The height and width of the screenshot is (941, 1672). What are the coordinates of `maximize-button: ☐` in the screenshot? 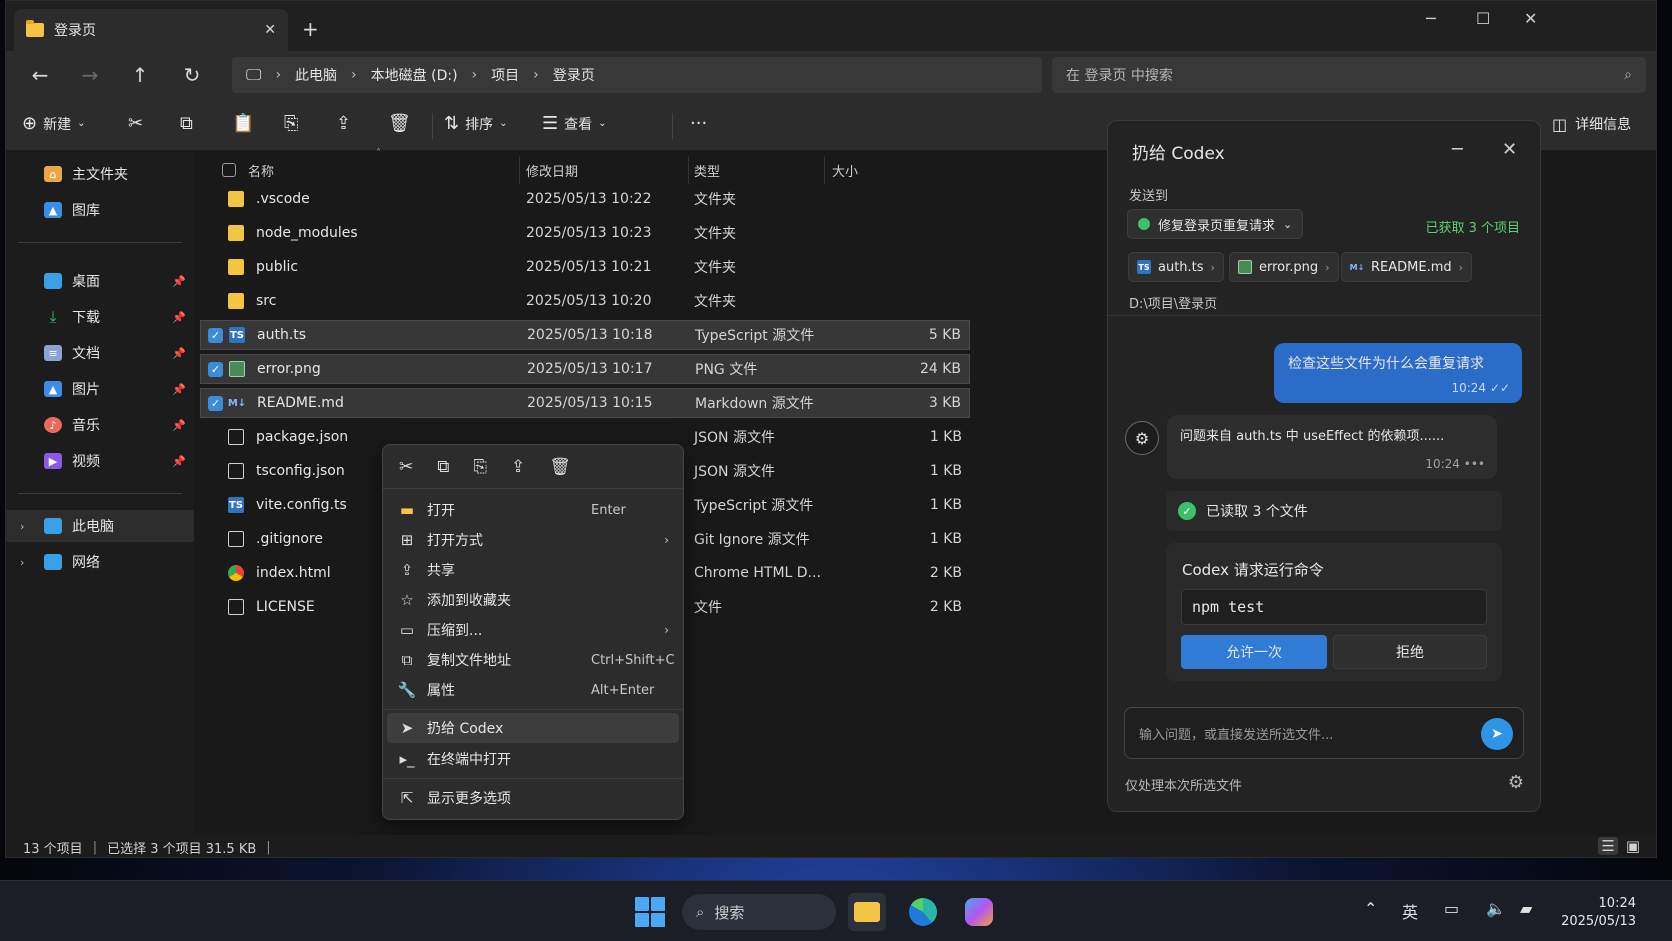 It's located at (1483, 18).